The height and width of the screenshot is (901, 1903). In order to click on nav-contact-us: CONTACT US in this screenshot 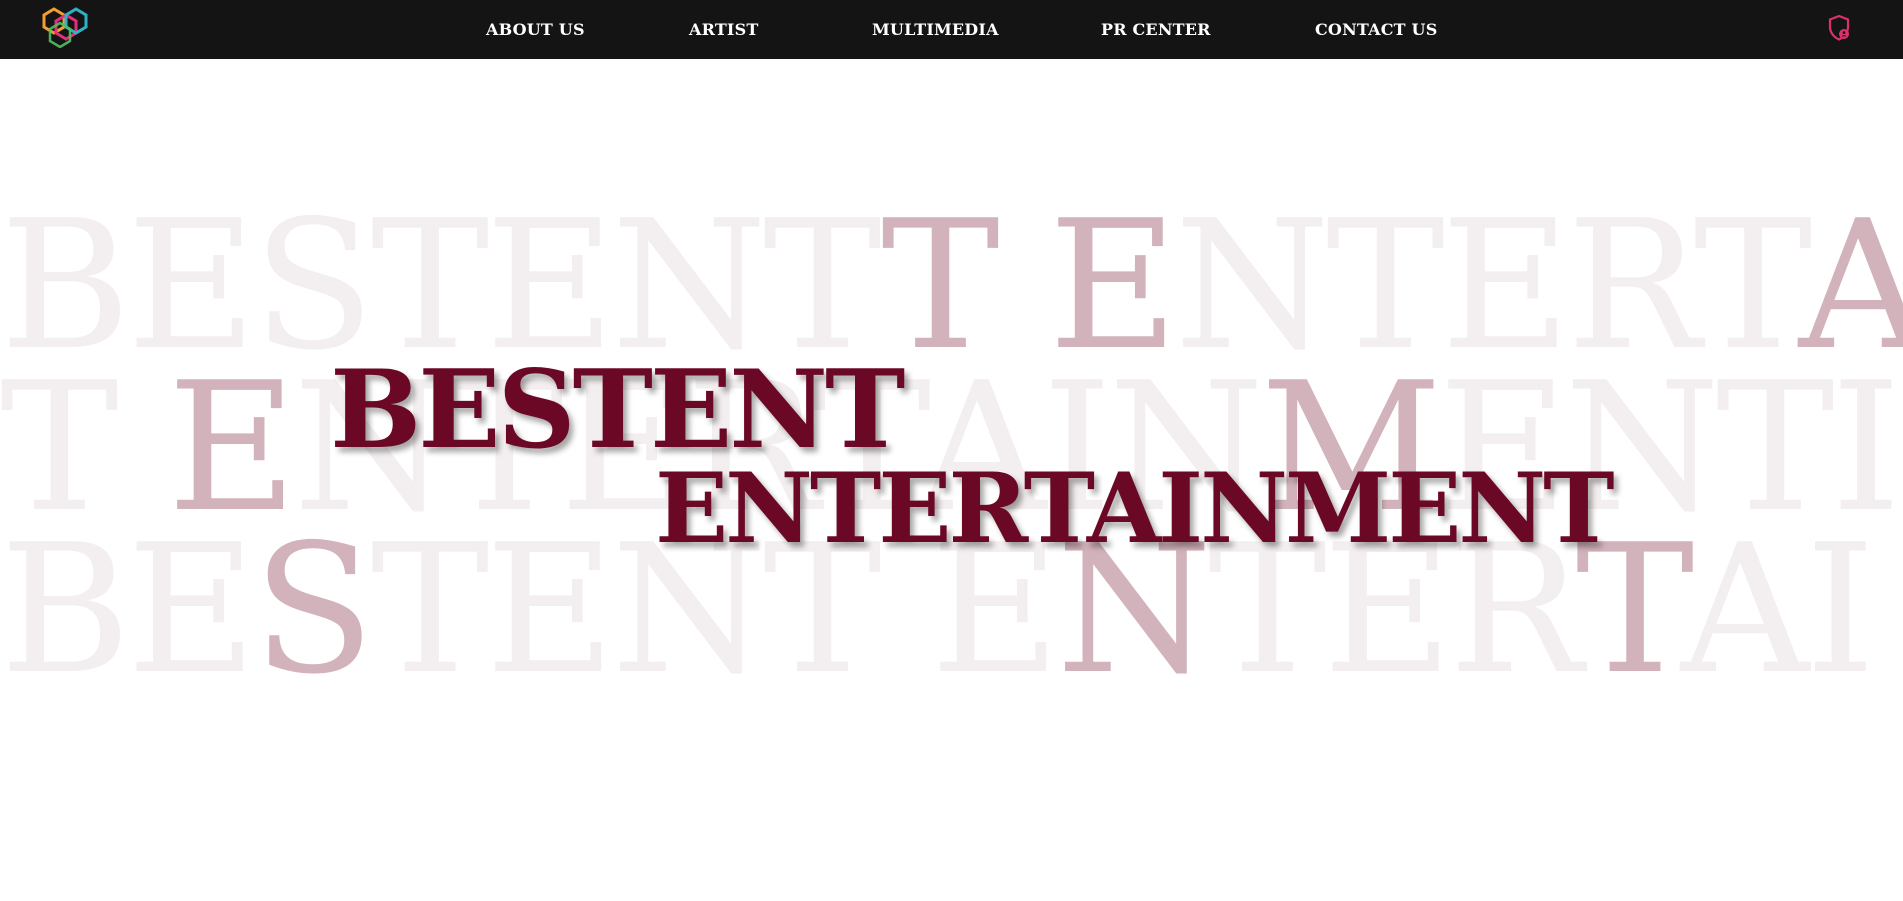, I will do `click(1376, 29)`.